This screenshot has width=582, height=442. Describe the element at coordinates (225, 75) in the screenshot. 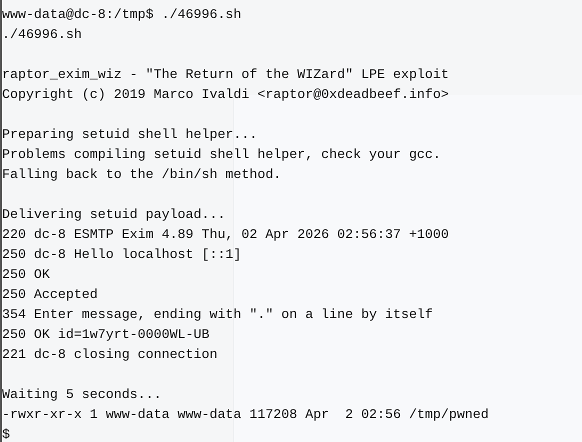

I see `terminal-line: raptor_exim_wiz - "The Return of the WIZard" LPE exploit` at that location.